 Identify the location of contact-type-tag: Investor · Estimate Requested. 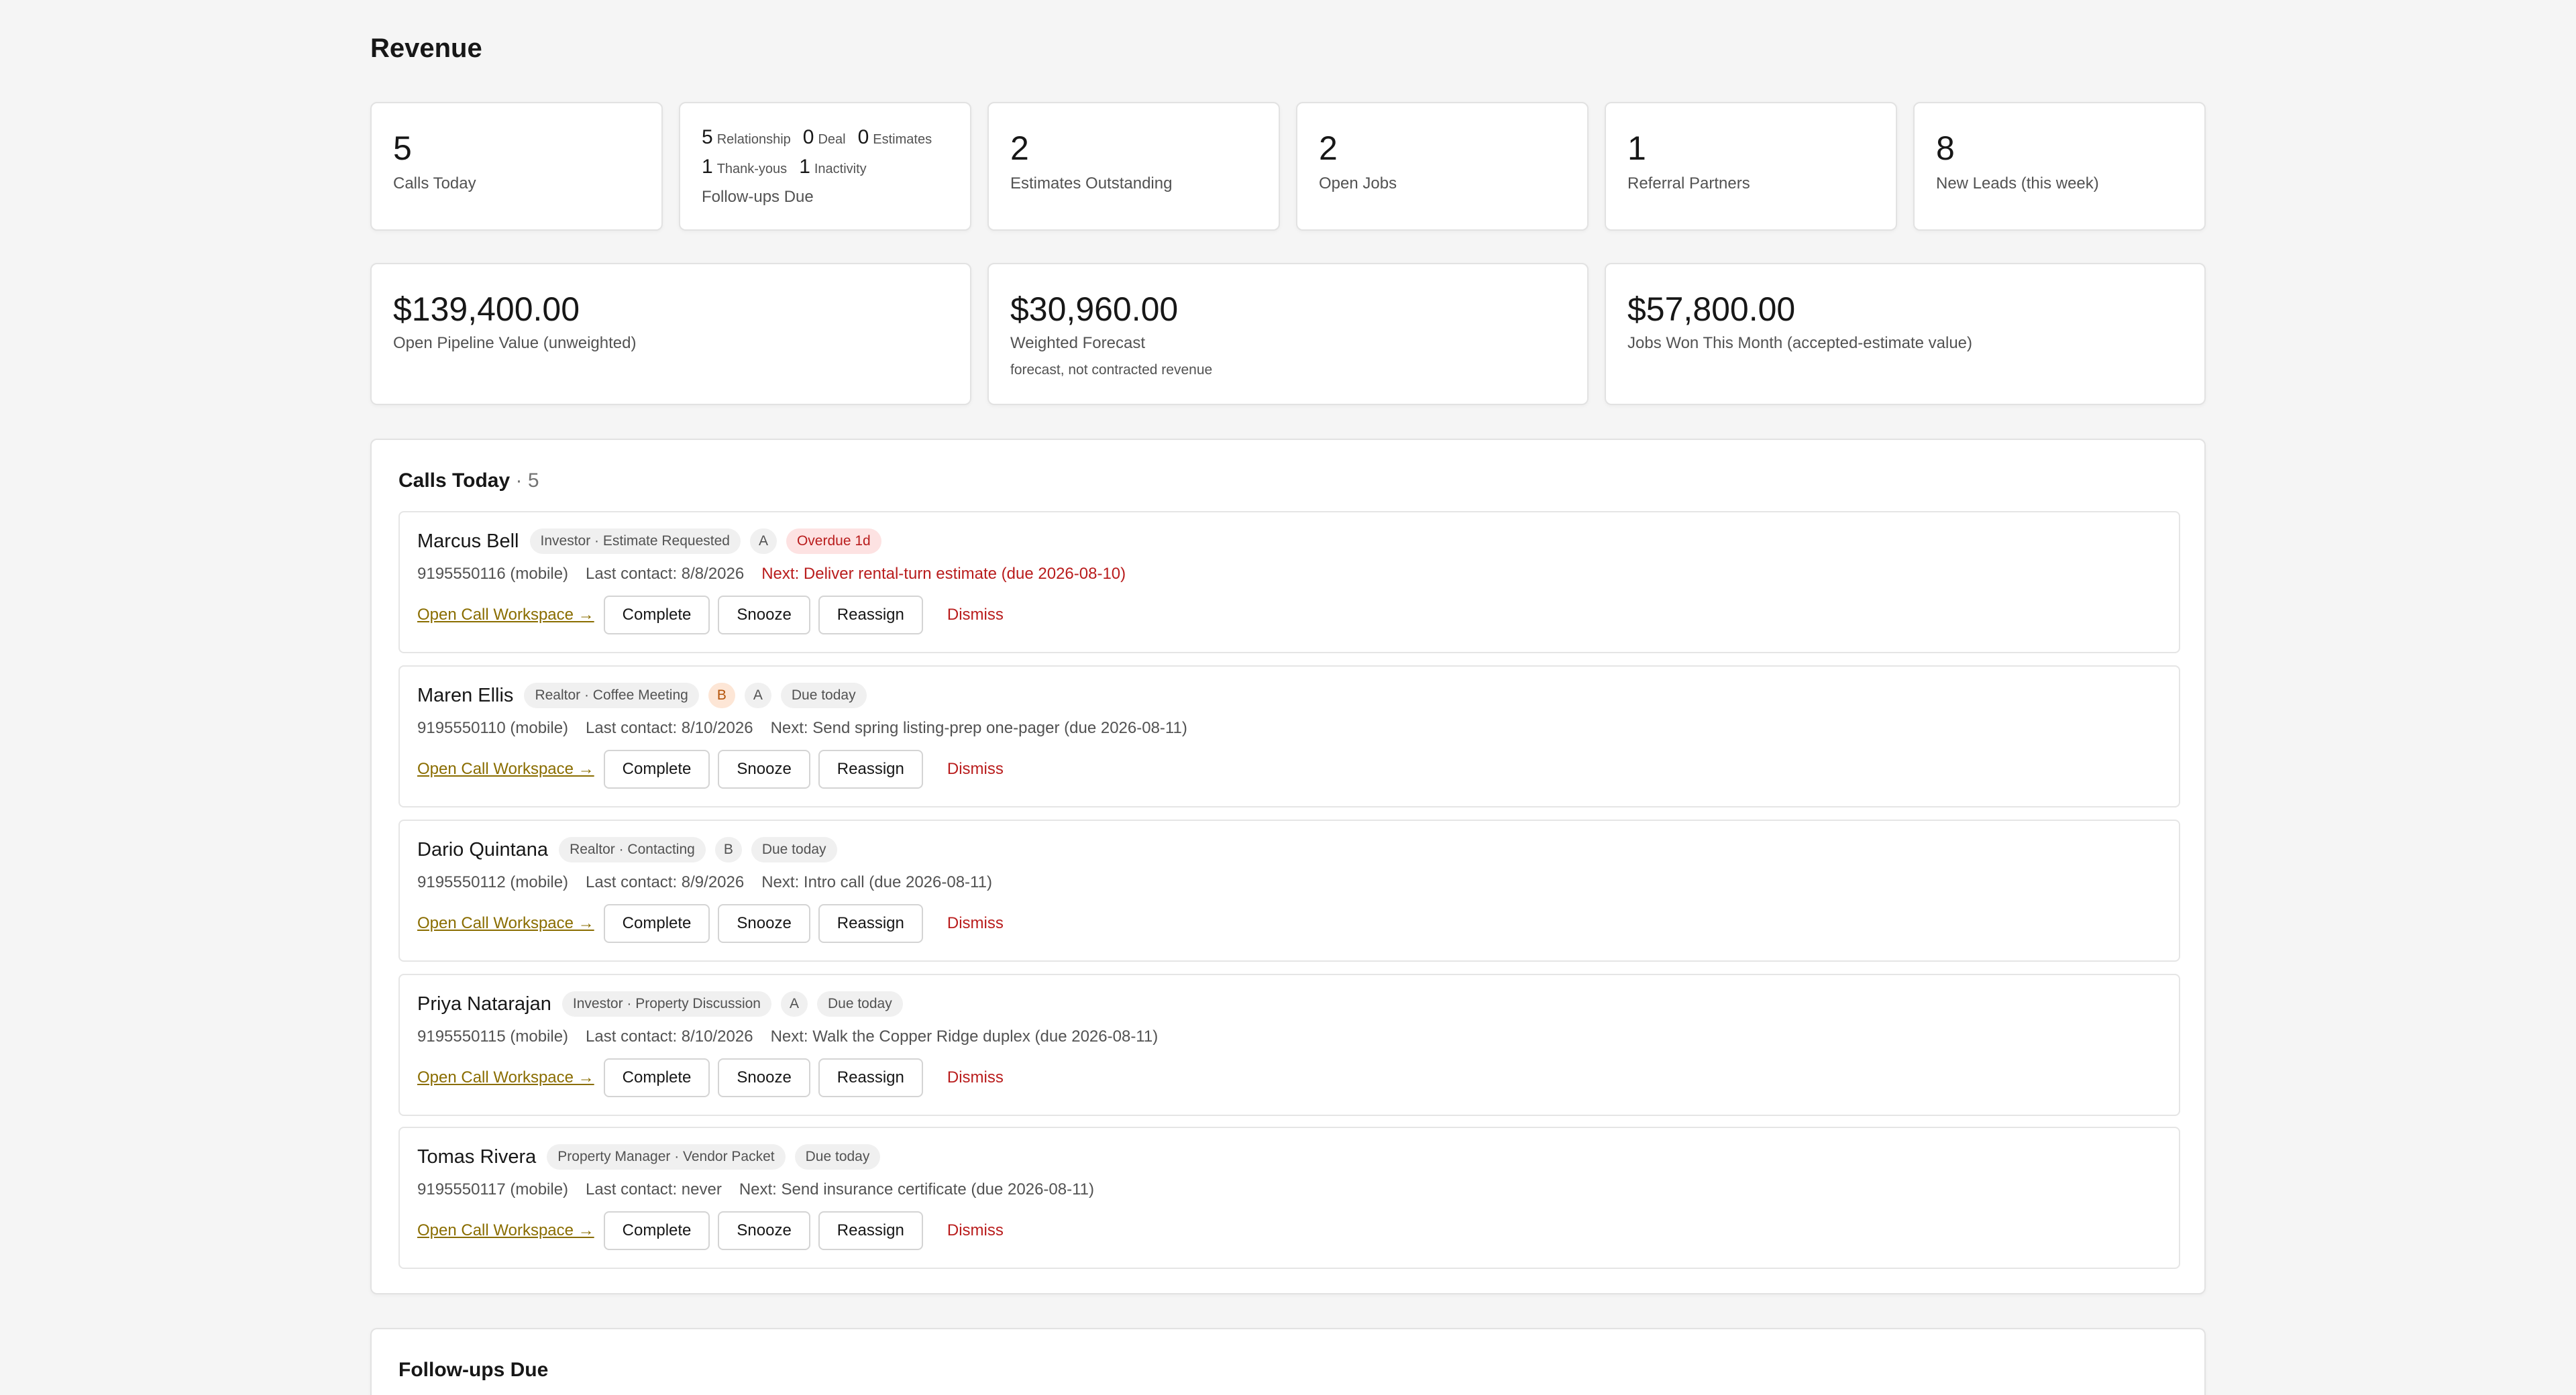
(635, 541).